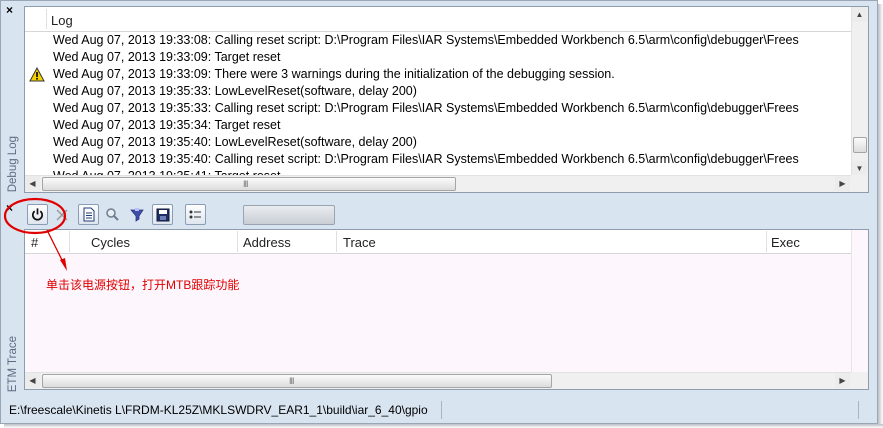 The image size is (883, 428). I want to click on etm-trace-tab: ETM Trace, so click(13, 346).